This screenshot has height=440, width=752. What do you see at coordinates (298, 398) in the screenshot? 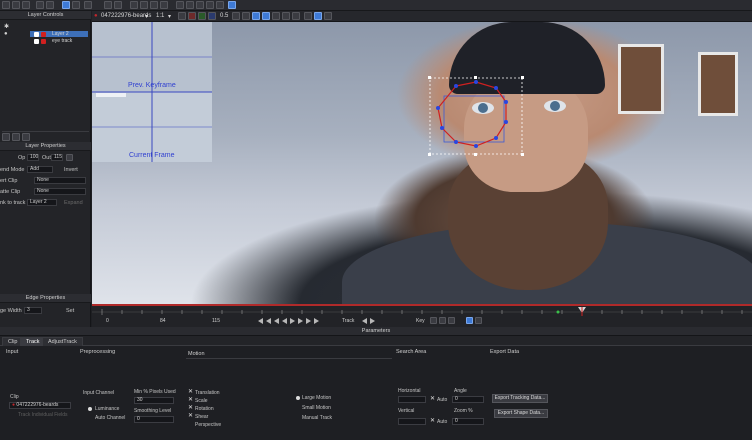
I see `large-motion-radio` at bounding box center [298, 398].